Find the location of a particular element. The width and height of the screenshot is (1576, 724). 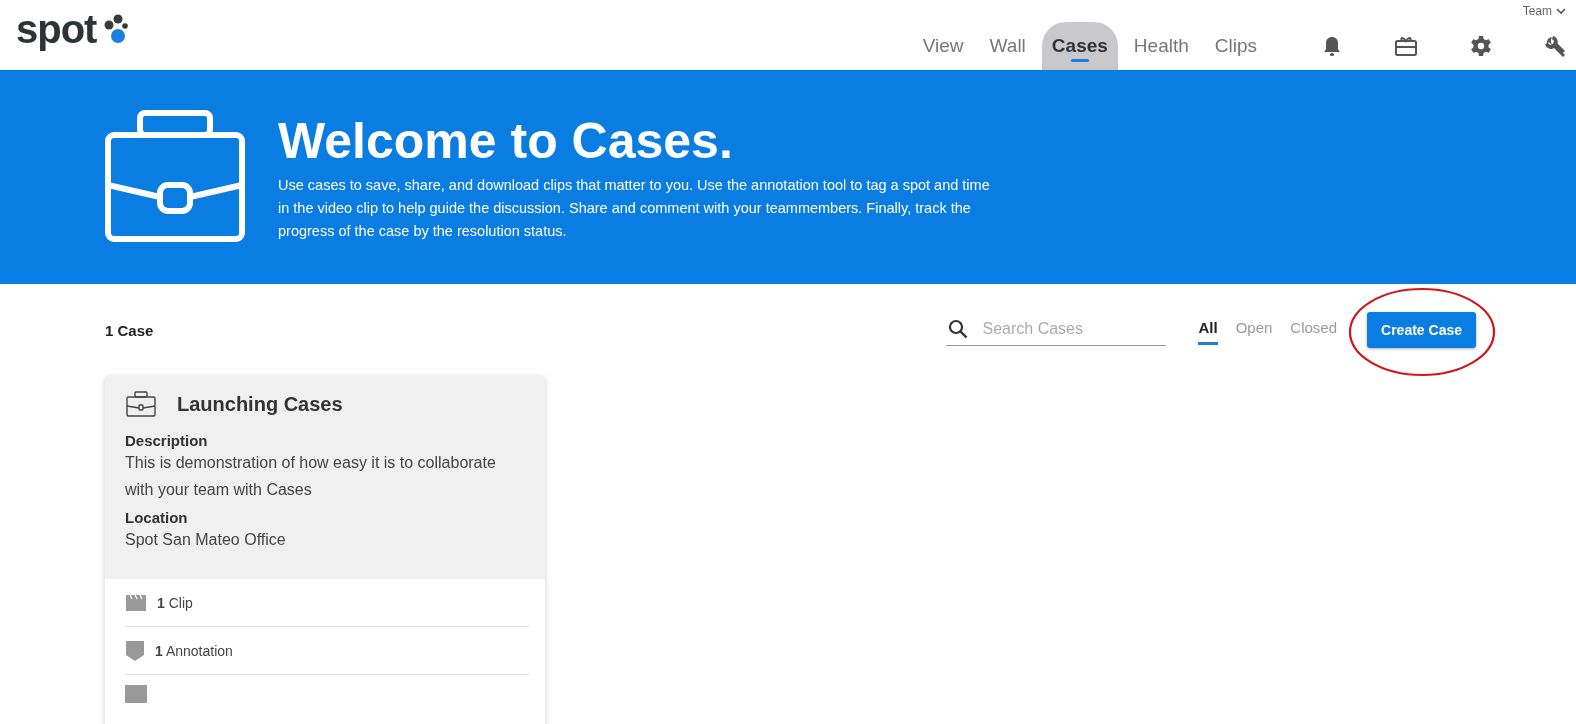

nav-tab: Cases is located at coordinates (1079, 46).